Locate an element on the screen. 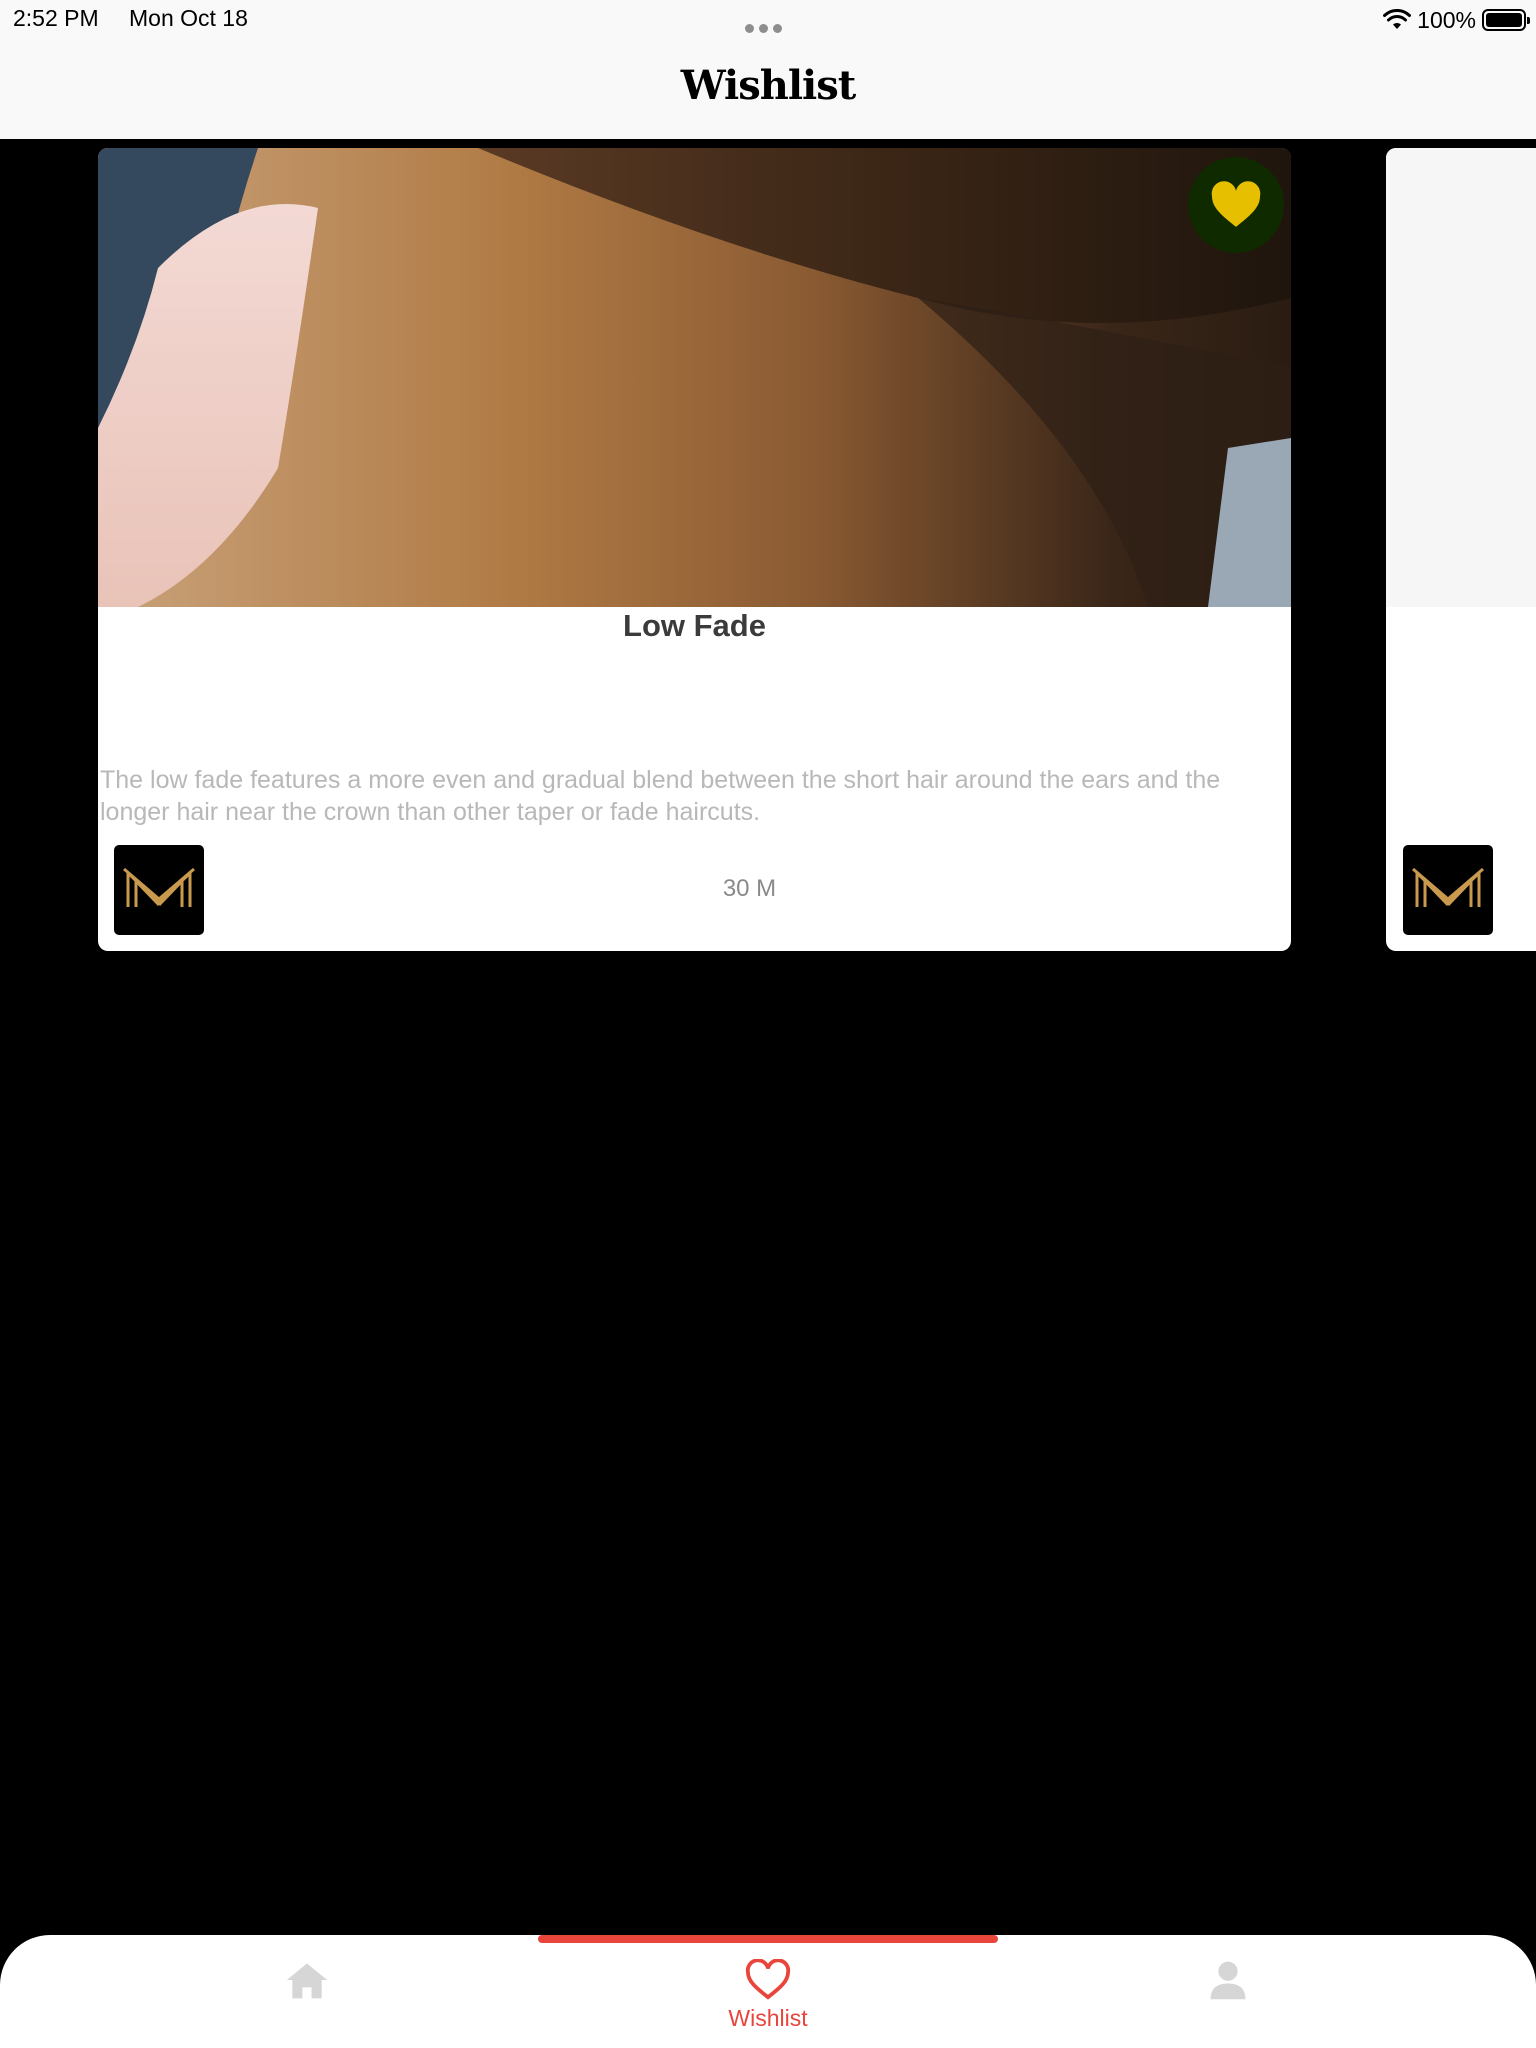 This screenshot has width=1536, height=2048. navigation-bar: Wishlist is located at coordinates (768, 91).